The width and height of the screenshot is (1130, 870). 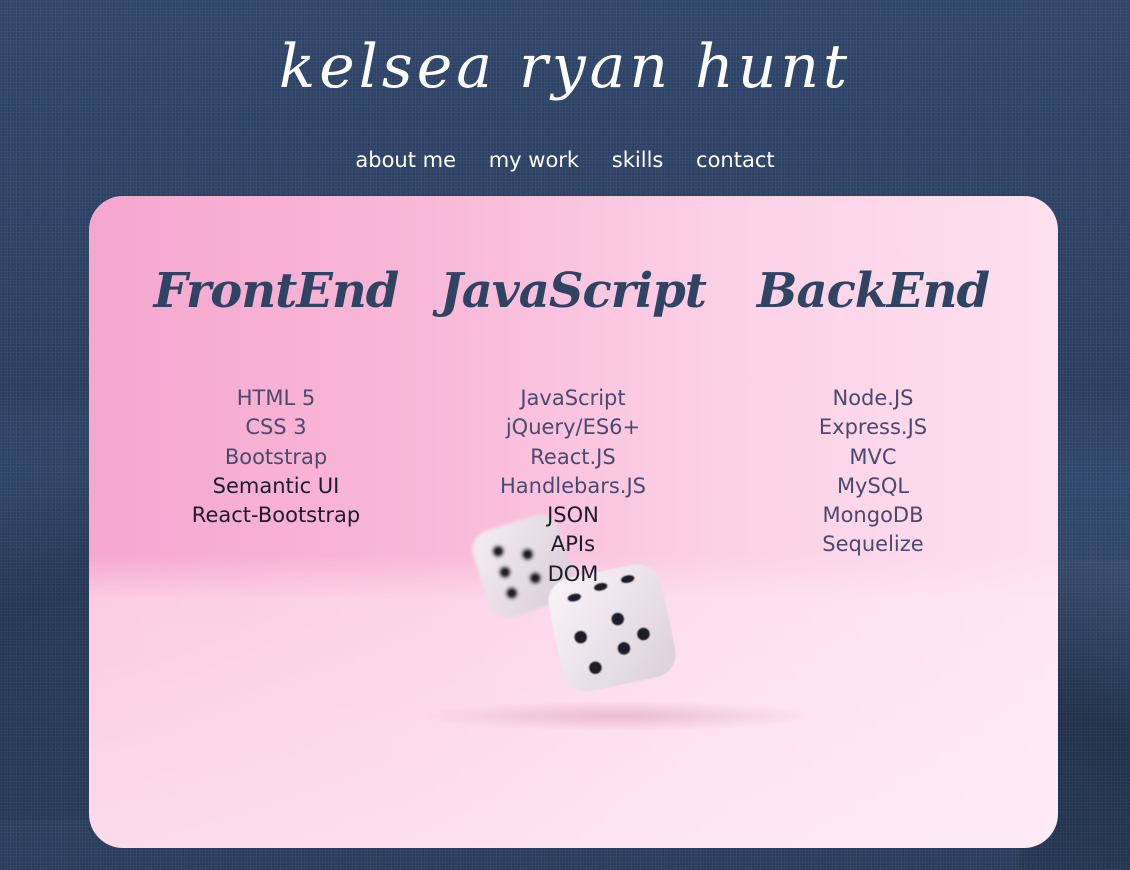 What do you see at coordinates (534, 160) in the screenshot?
I see `nav-my-work: my work` at bounding box center [534, 160].